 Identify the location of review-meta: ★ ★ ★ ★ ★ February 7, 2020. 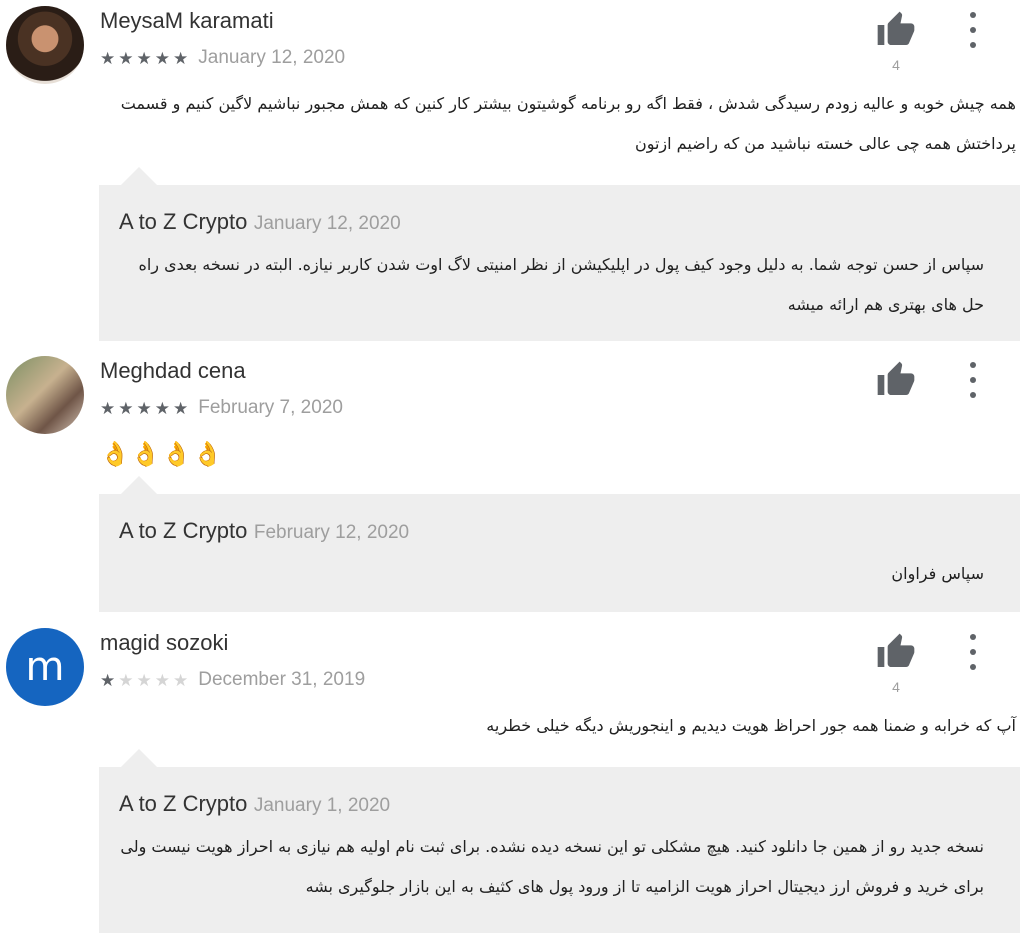
(221, 408).